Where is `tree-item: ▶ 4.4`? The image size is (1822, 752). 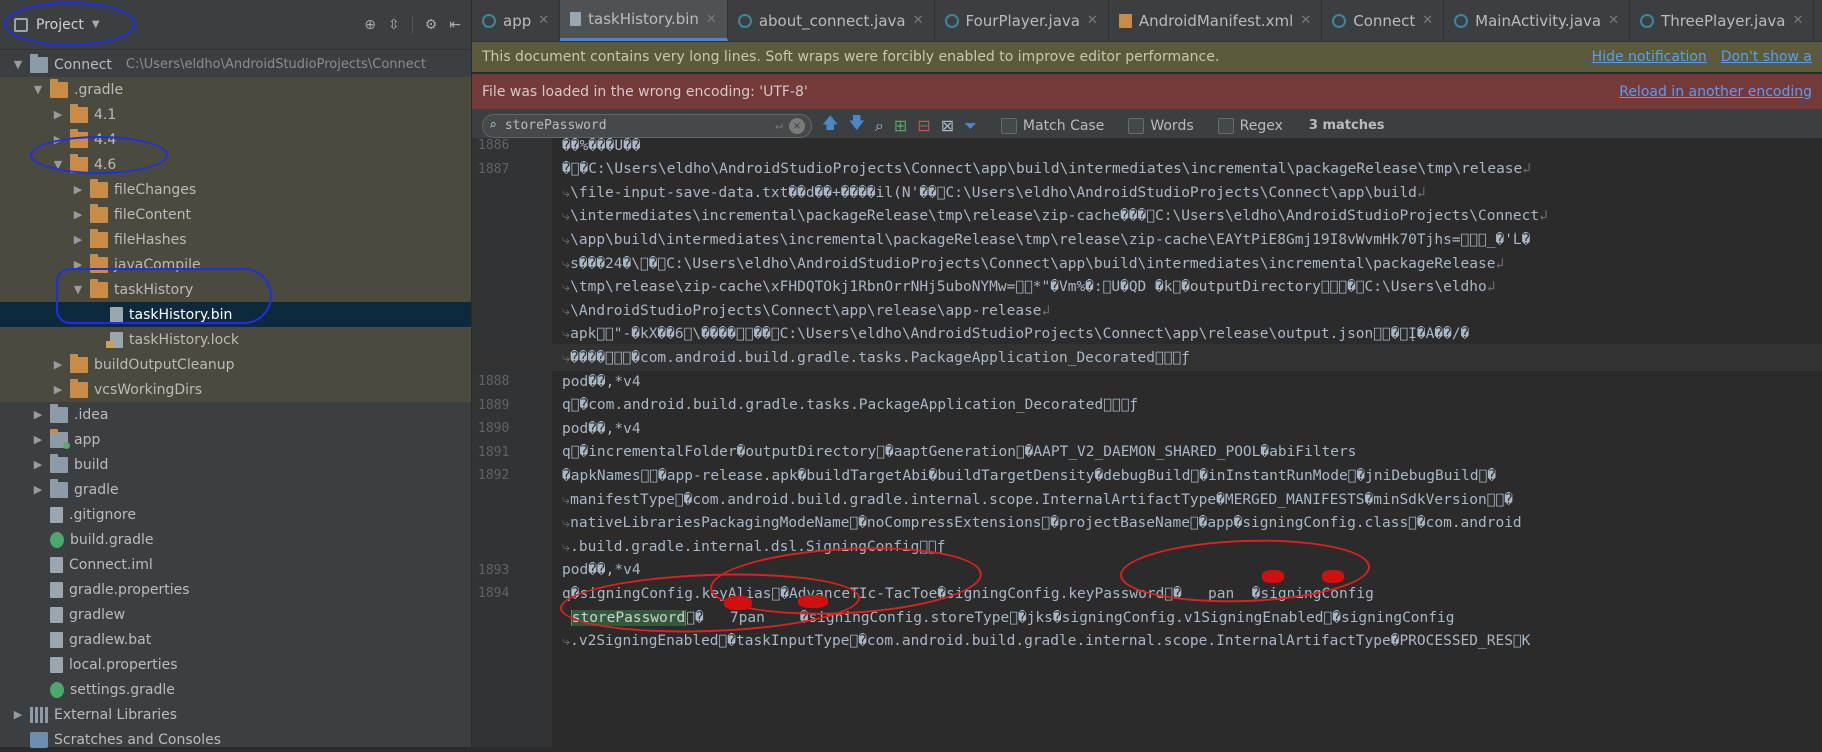
tree-item: ▶ 4.4 is located at coordinates (235, 139).